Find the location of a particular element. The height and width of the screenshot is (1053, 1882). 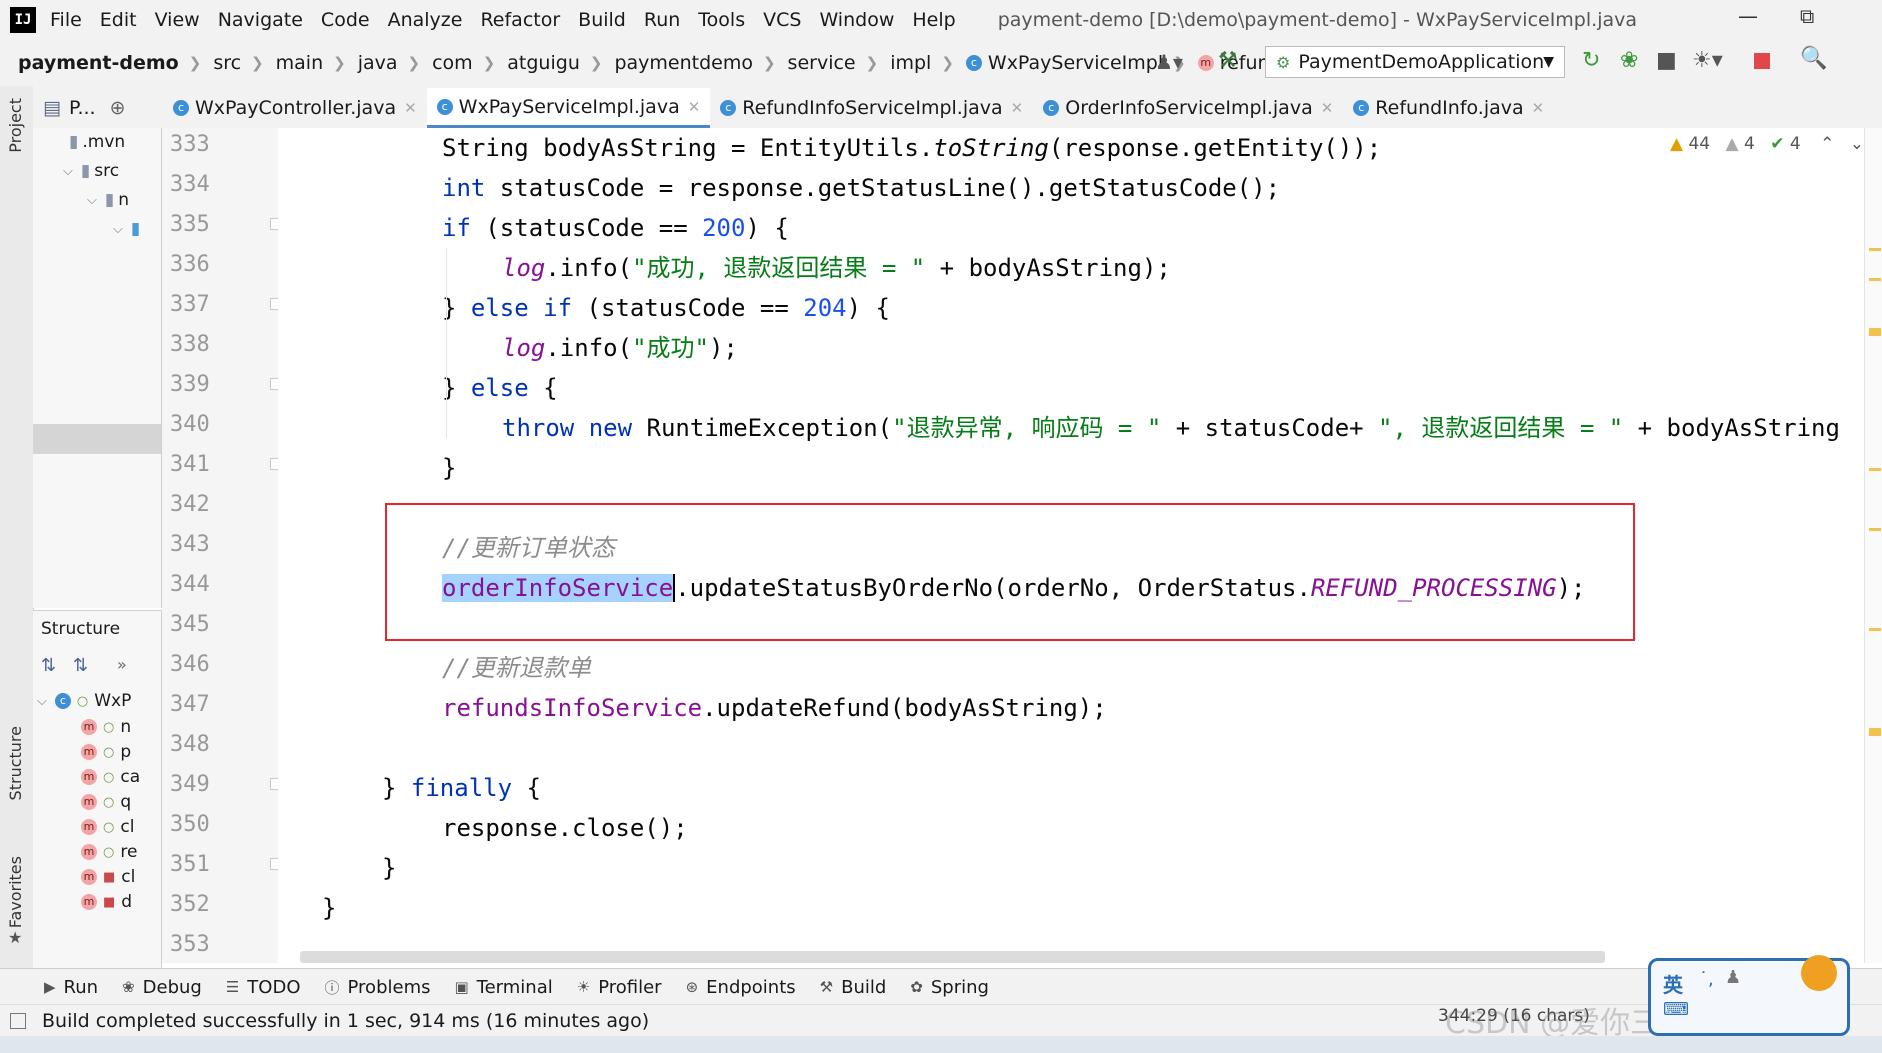

chevron-down-icon: ⌄ is located at coordinates (1857, 144).